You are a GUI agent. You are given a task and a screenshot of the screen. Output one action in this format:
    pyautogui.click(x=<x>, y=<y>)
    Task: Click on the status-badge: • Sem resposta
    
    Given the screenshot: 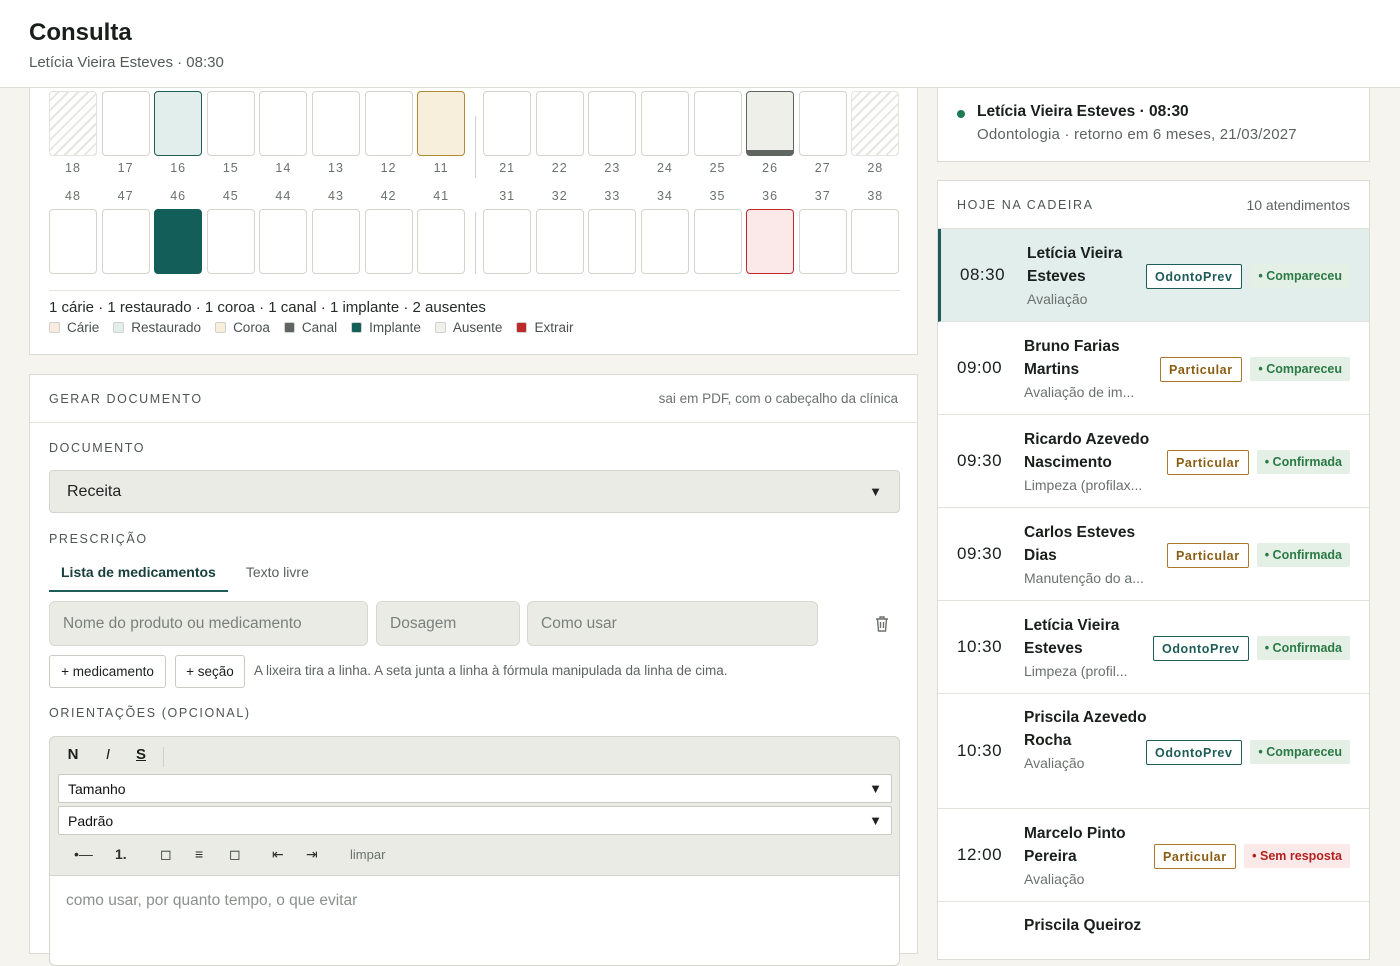 What is the action you would take?
    pyautogui.click(x=1297, y=856)
    